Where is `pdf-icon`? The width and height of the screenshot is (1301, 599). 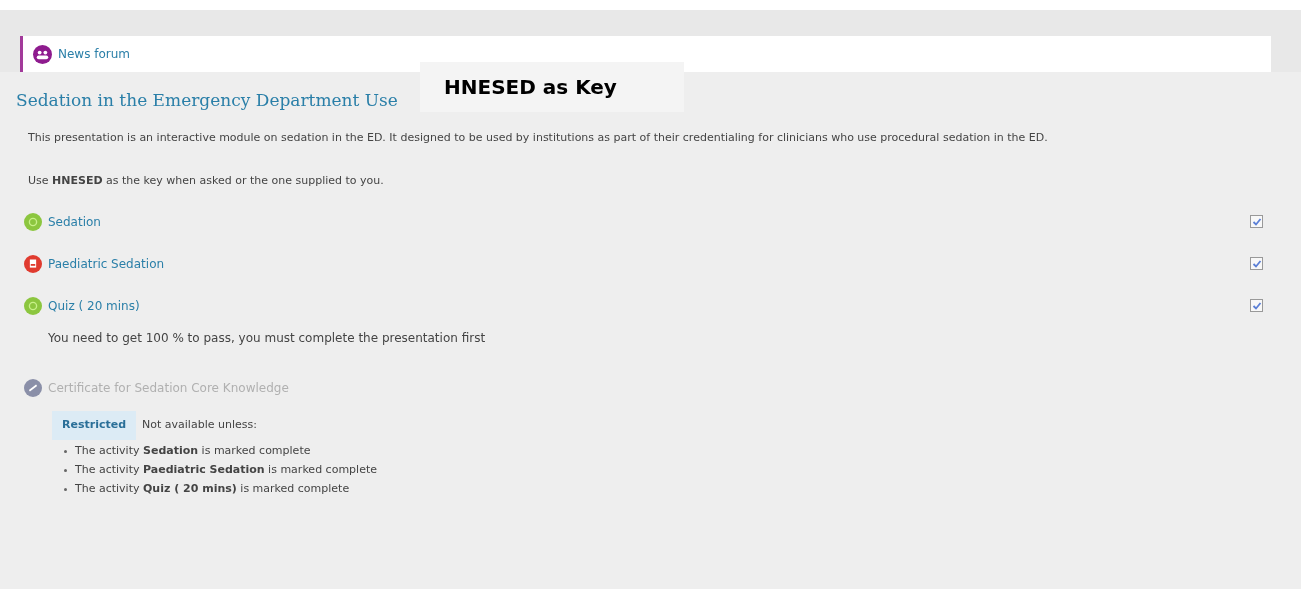 pdf-icon is located at coordinates (33, 263).